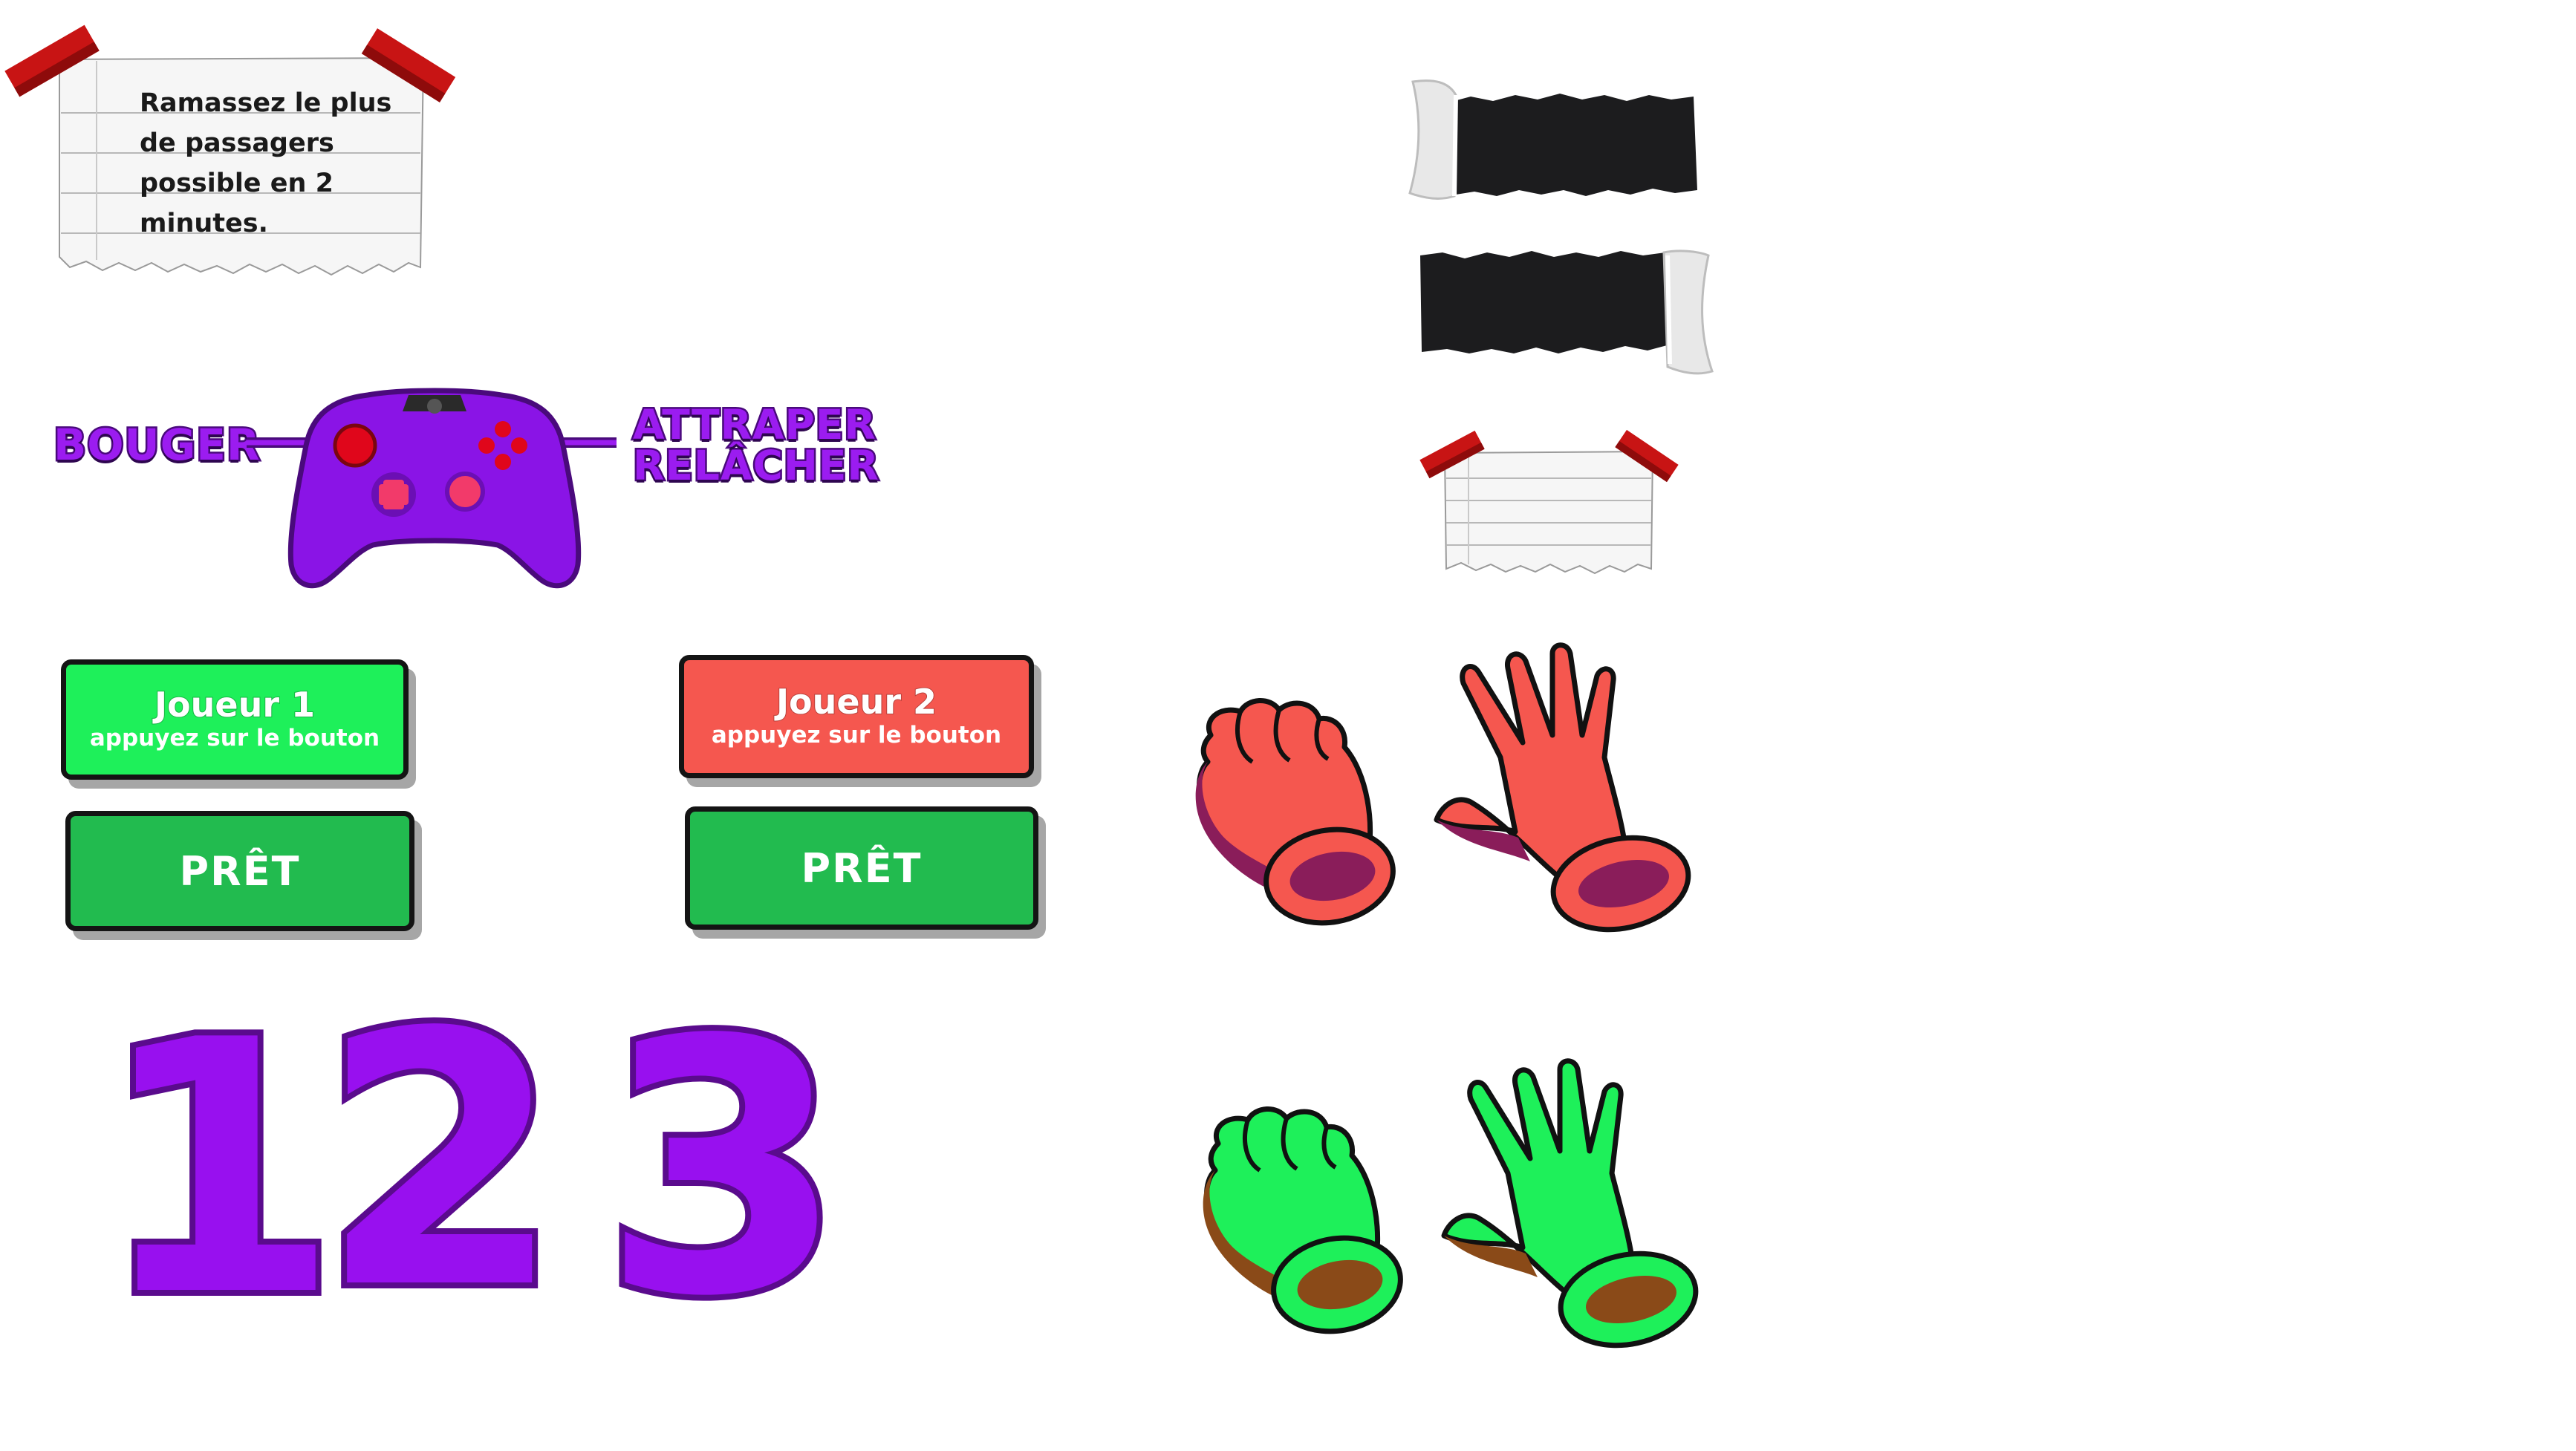 This screenshot has width=2576, height=1451. I want to click on label-attraper: ATTRAPER, so click(755, 425).